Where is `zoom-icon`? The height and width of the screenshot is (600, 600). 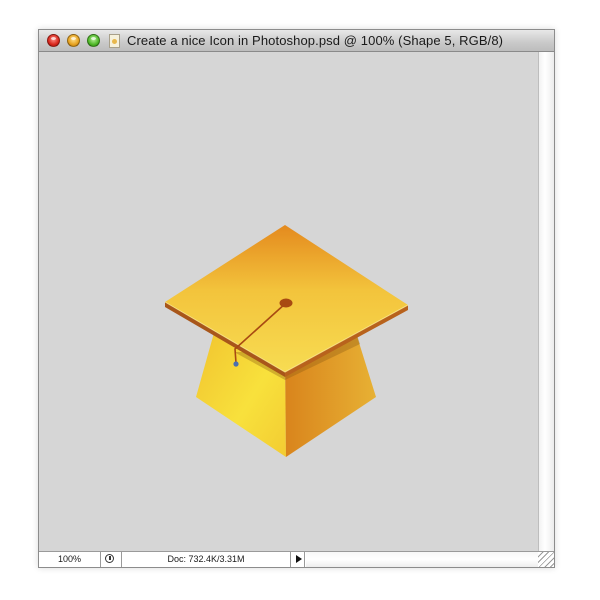 zoom-icon is located at coordinates (93, 40).